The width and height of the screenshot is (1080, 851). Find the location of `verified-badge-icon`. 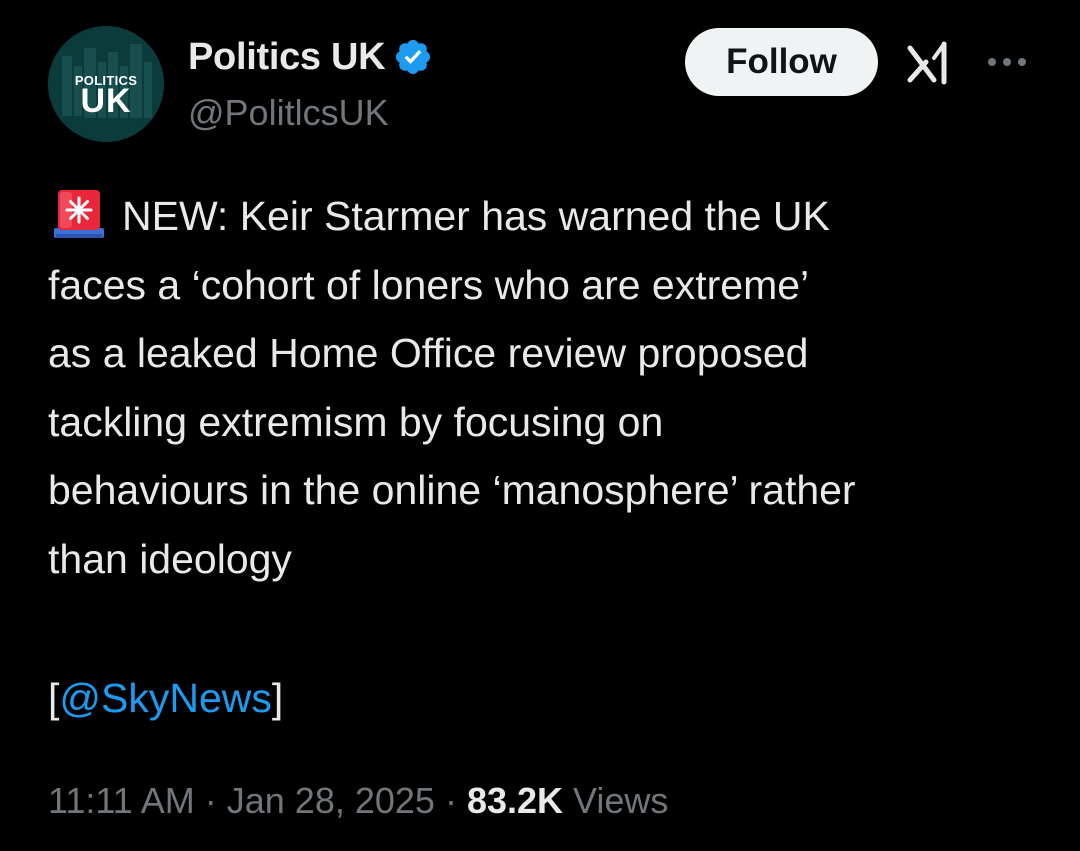

verified-badge-icon is located at coordinates (413, 57).